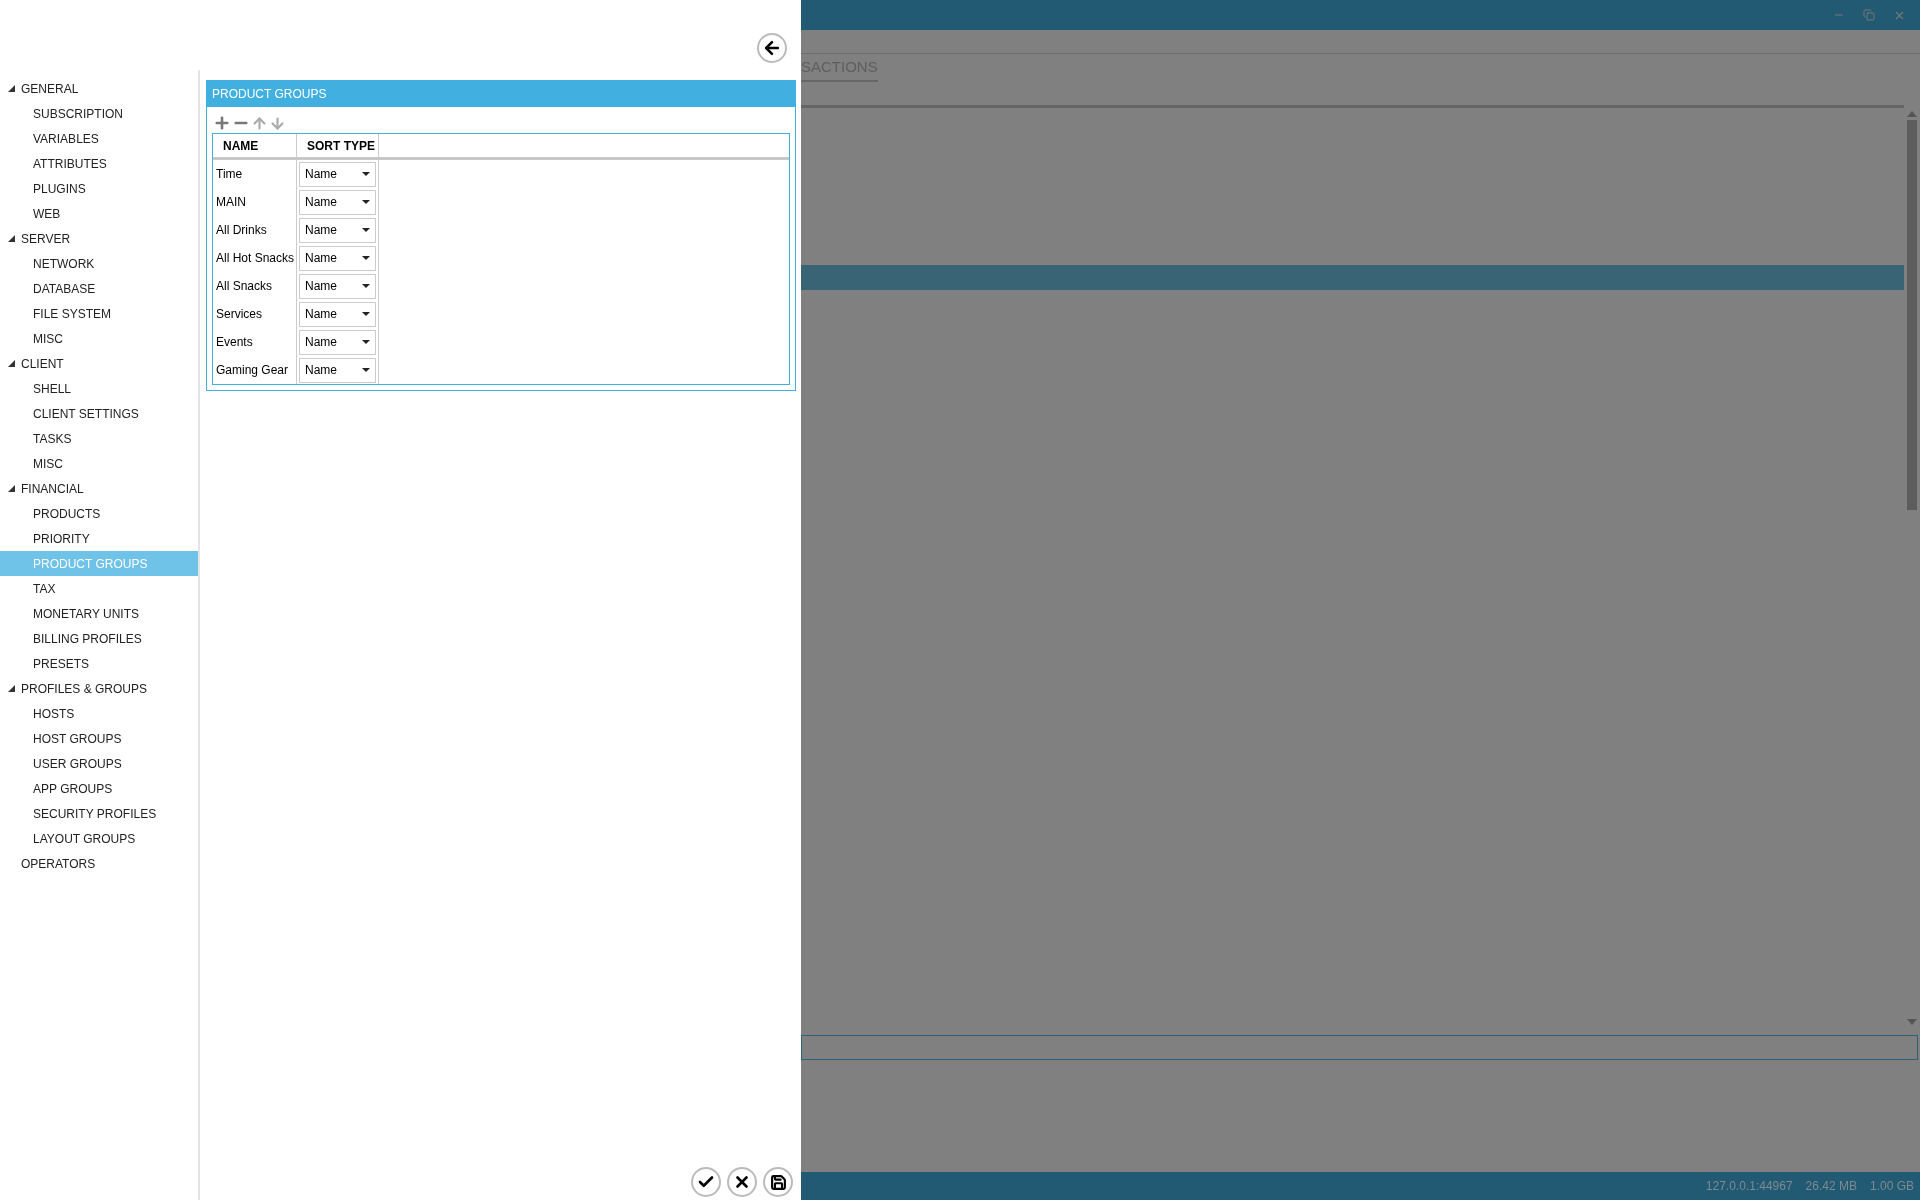 This screenshot has height=1200, width=1920. Describe the element at coordinates (99, 738) in the screenshot. I see `sidebar-item: HOST GROUPS` at that location.